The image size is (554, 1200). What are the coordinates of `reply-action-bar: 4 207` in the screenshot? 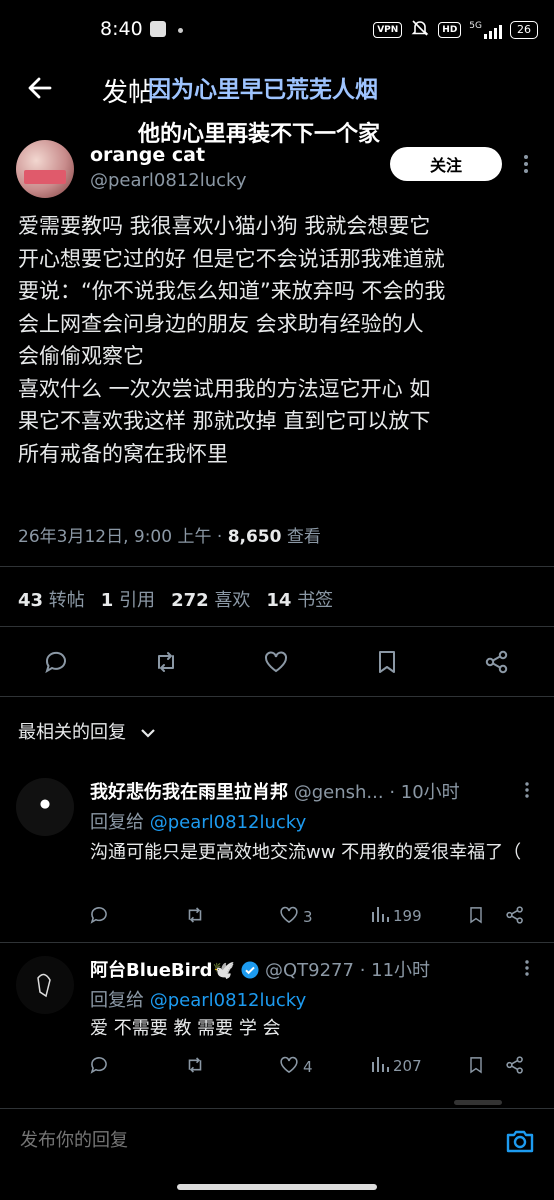 It's located at (313, 1067).